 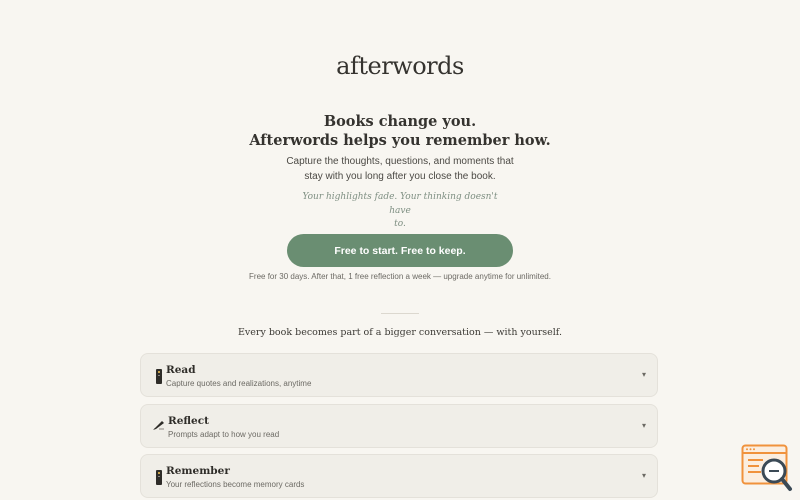 What do you see at coordinates (159, 425) in the screenshot?
I see `pen-icon` at bounding box center [159, 425].